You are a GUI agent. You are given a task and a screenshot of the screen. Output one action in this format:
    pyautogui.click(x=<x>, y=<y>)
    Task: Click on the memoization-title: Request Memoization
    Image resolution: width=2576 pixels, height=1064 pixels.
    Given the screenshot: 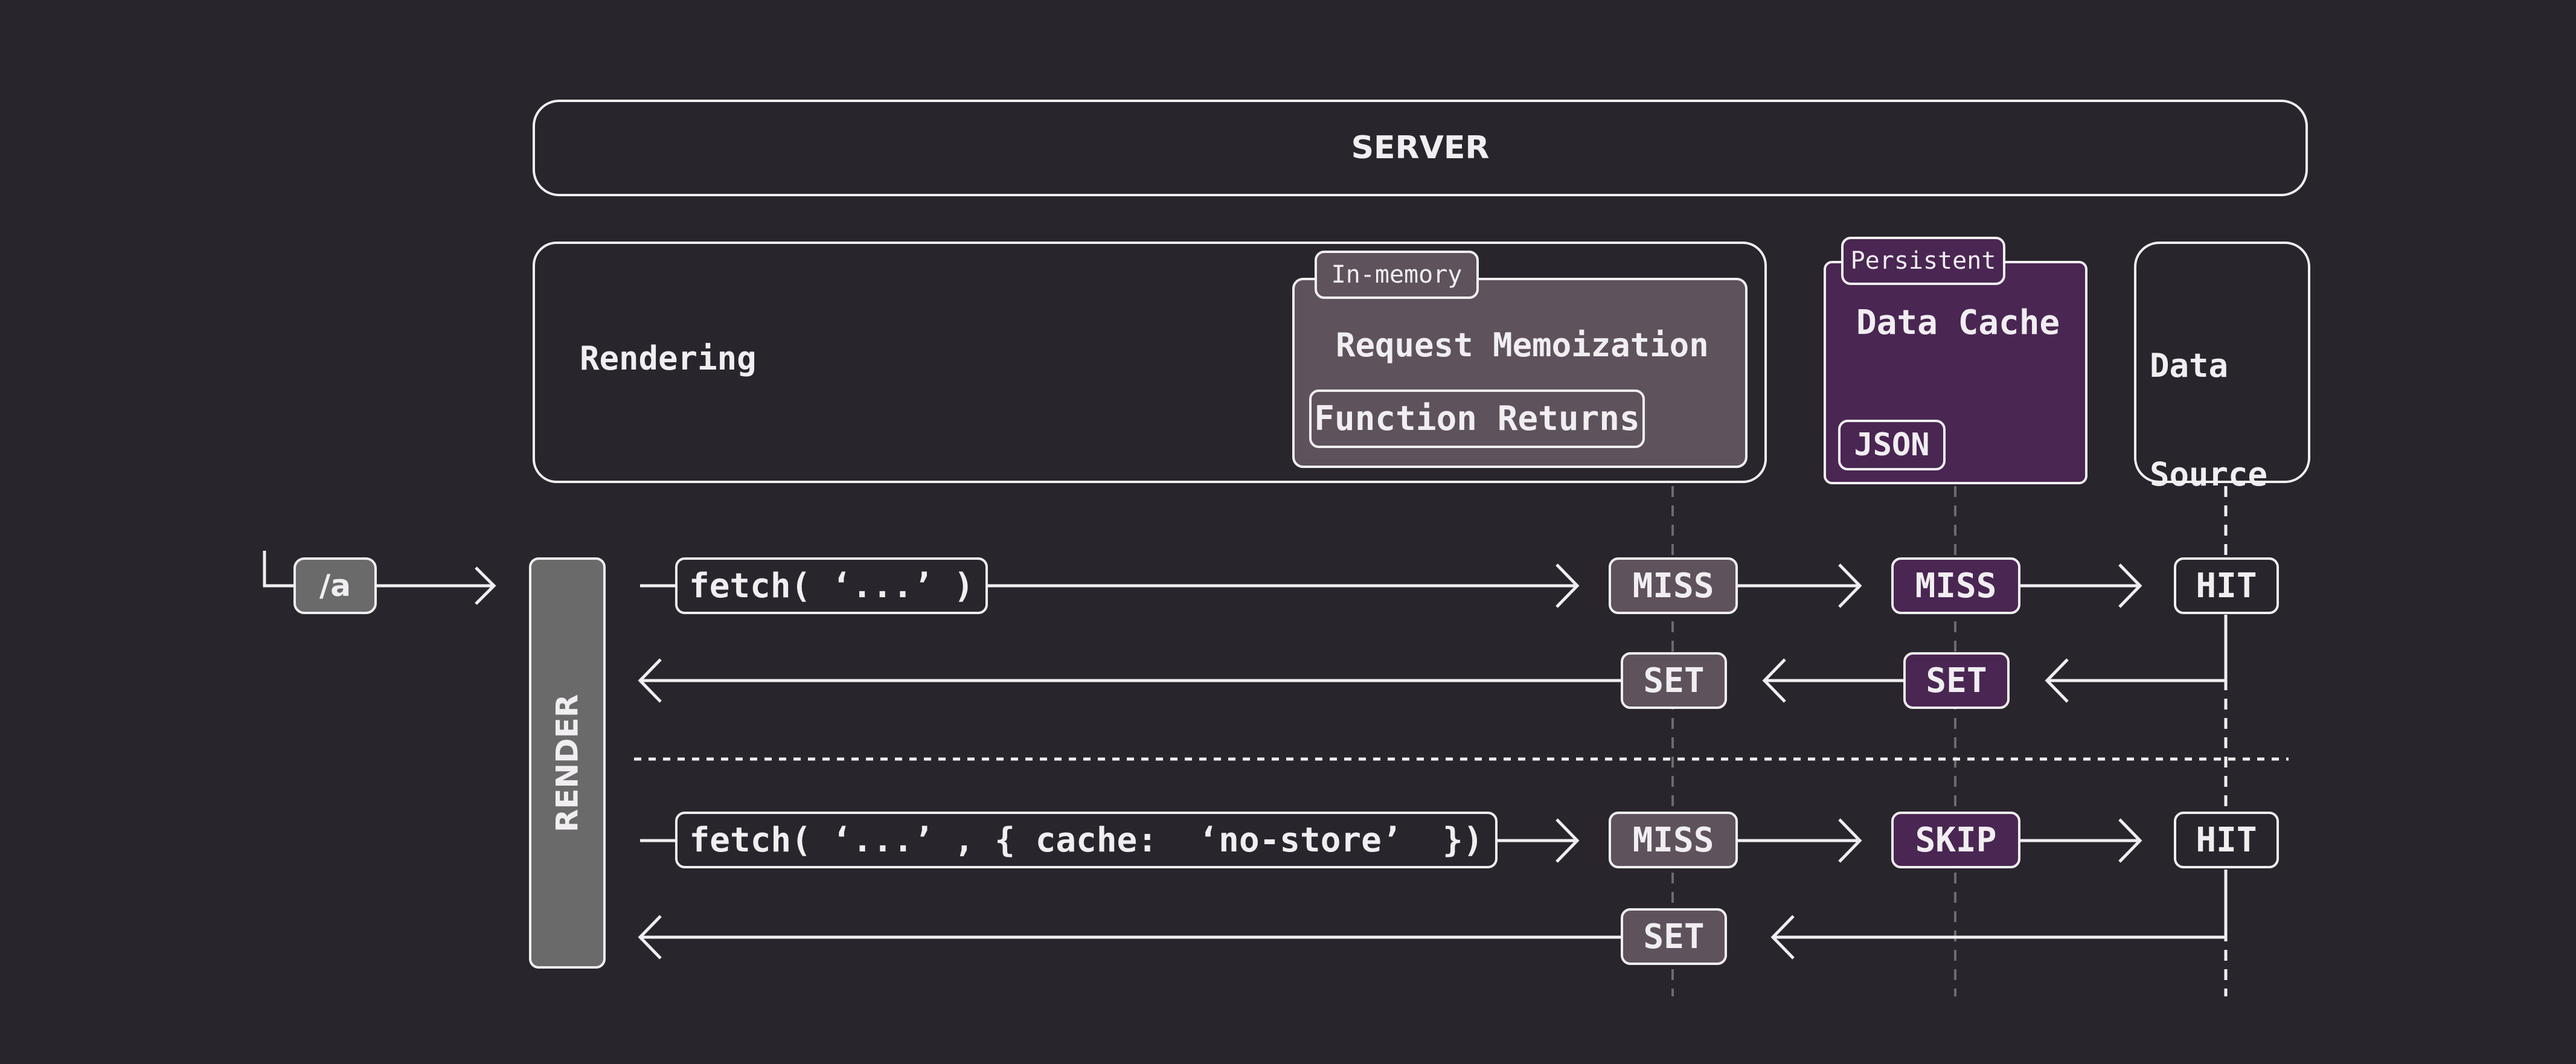 What is the action you would take?
    pyautogui.click(x=1522, y=345)
    